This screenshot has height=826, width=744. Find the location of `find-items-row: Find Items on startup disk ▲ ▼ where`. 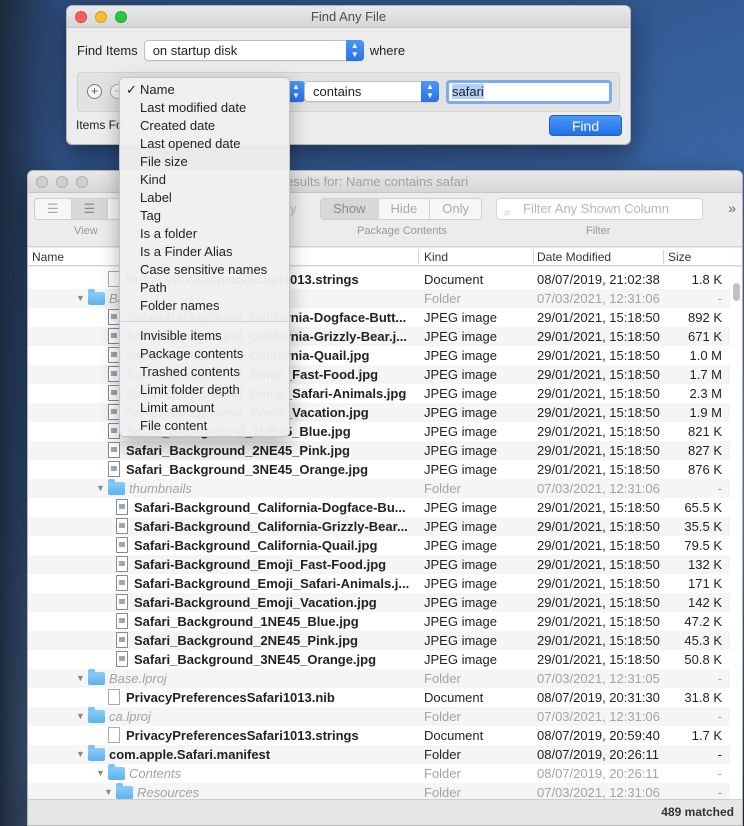

find-items-row: Find Items on startup disk ▲ ▼ where is located at coordinates (348, 50).